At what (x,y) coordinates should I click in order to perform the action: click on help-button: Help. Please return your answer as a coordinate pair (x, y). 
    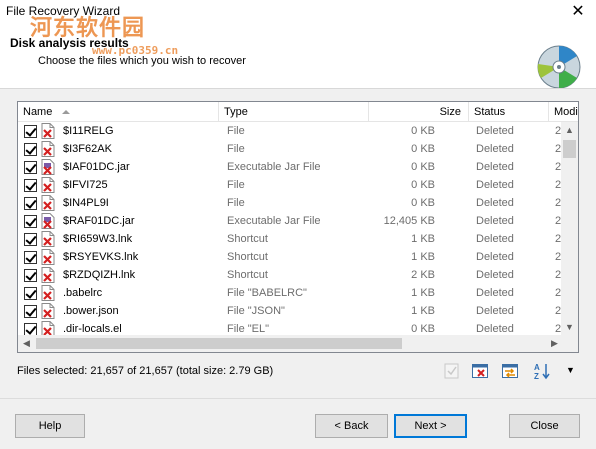
    Looking at the image, I should click on (50, 426).